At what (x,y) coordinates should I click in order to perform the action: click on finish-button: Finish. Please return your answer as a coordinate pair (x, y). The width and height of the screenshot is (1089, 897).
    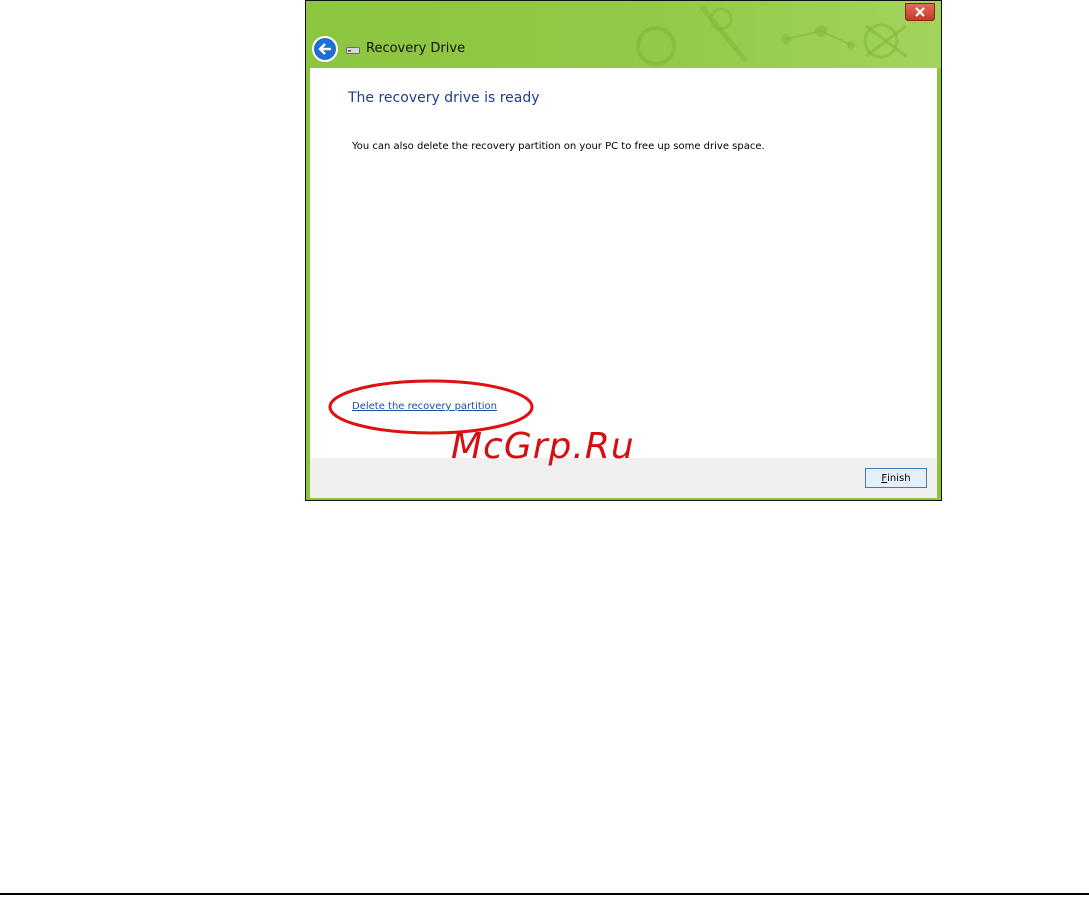
    Looking at the image, I should click on (896, 478).